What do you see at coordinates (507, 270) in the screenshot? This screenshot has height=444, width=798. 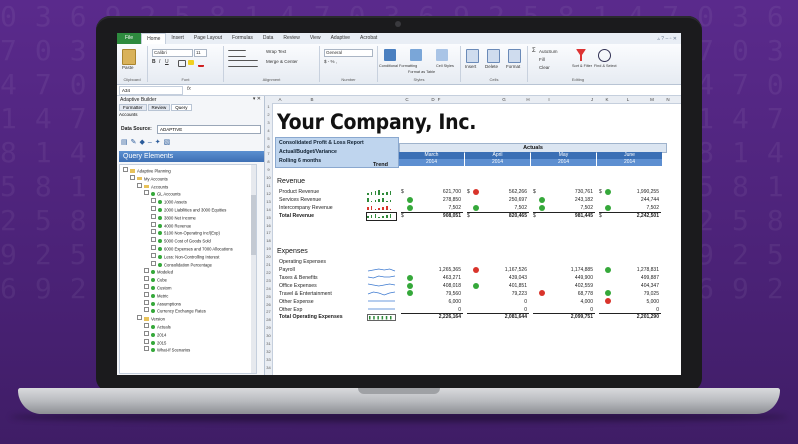 I see `cell-value: 1,167,526` at bounding box center [507, 270].